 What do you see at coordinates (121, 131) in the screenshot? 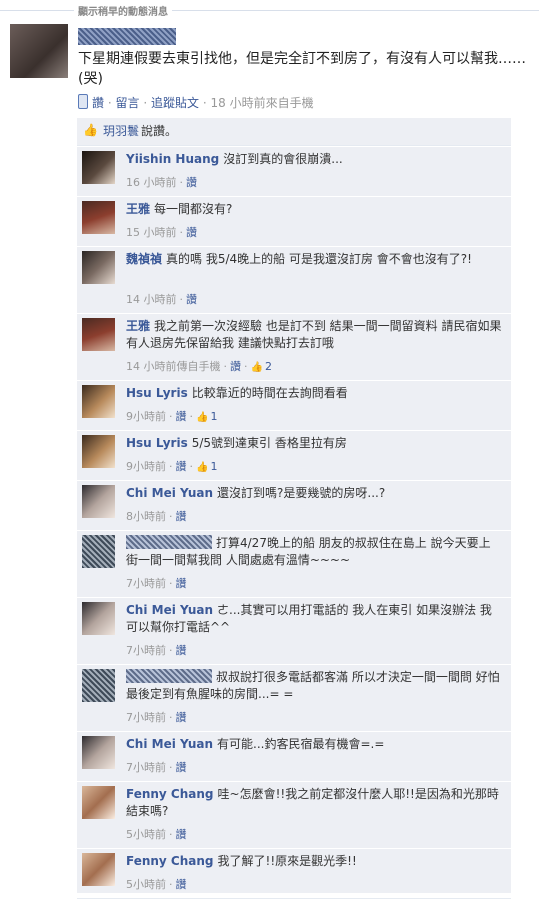
I see `liker-name: 玥羽鬟` at bounding box center [121, 131].